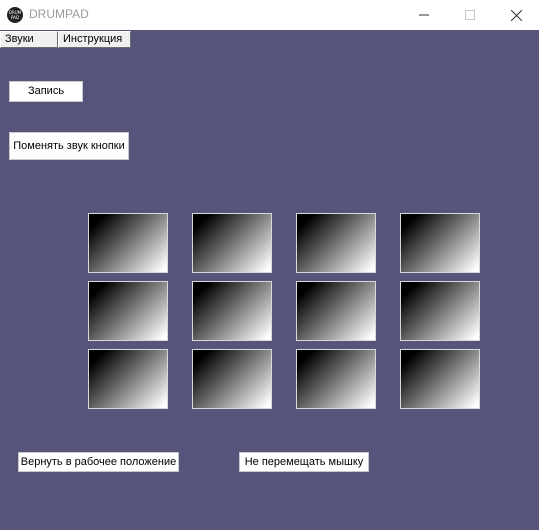  I want to click on menu-item-instructions: Инструкция, so click(94, 39).